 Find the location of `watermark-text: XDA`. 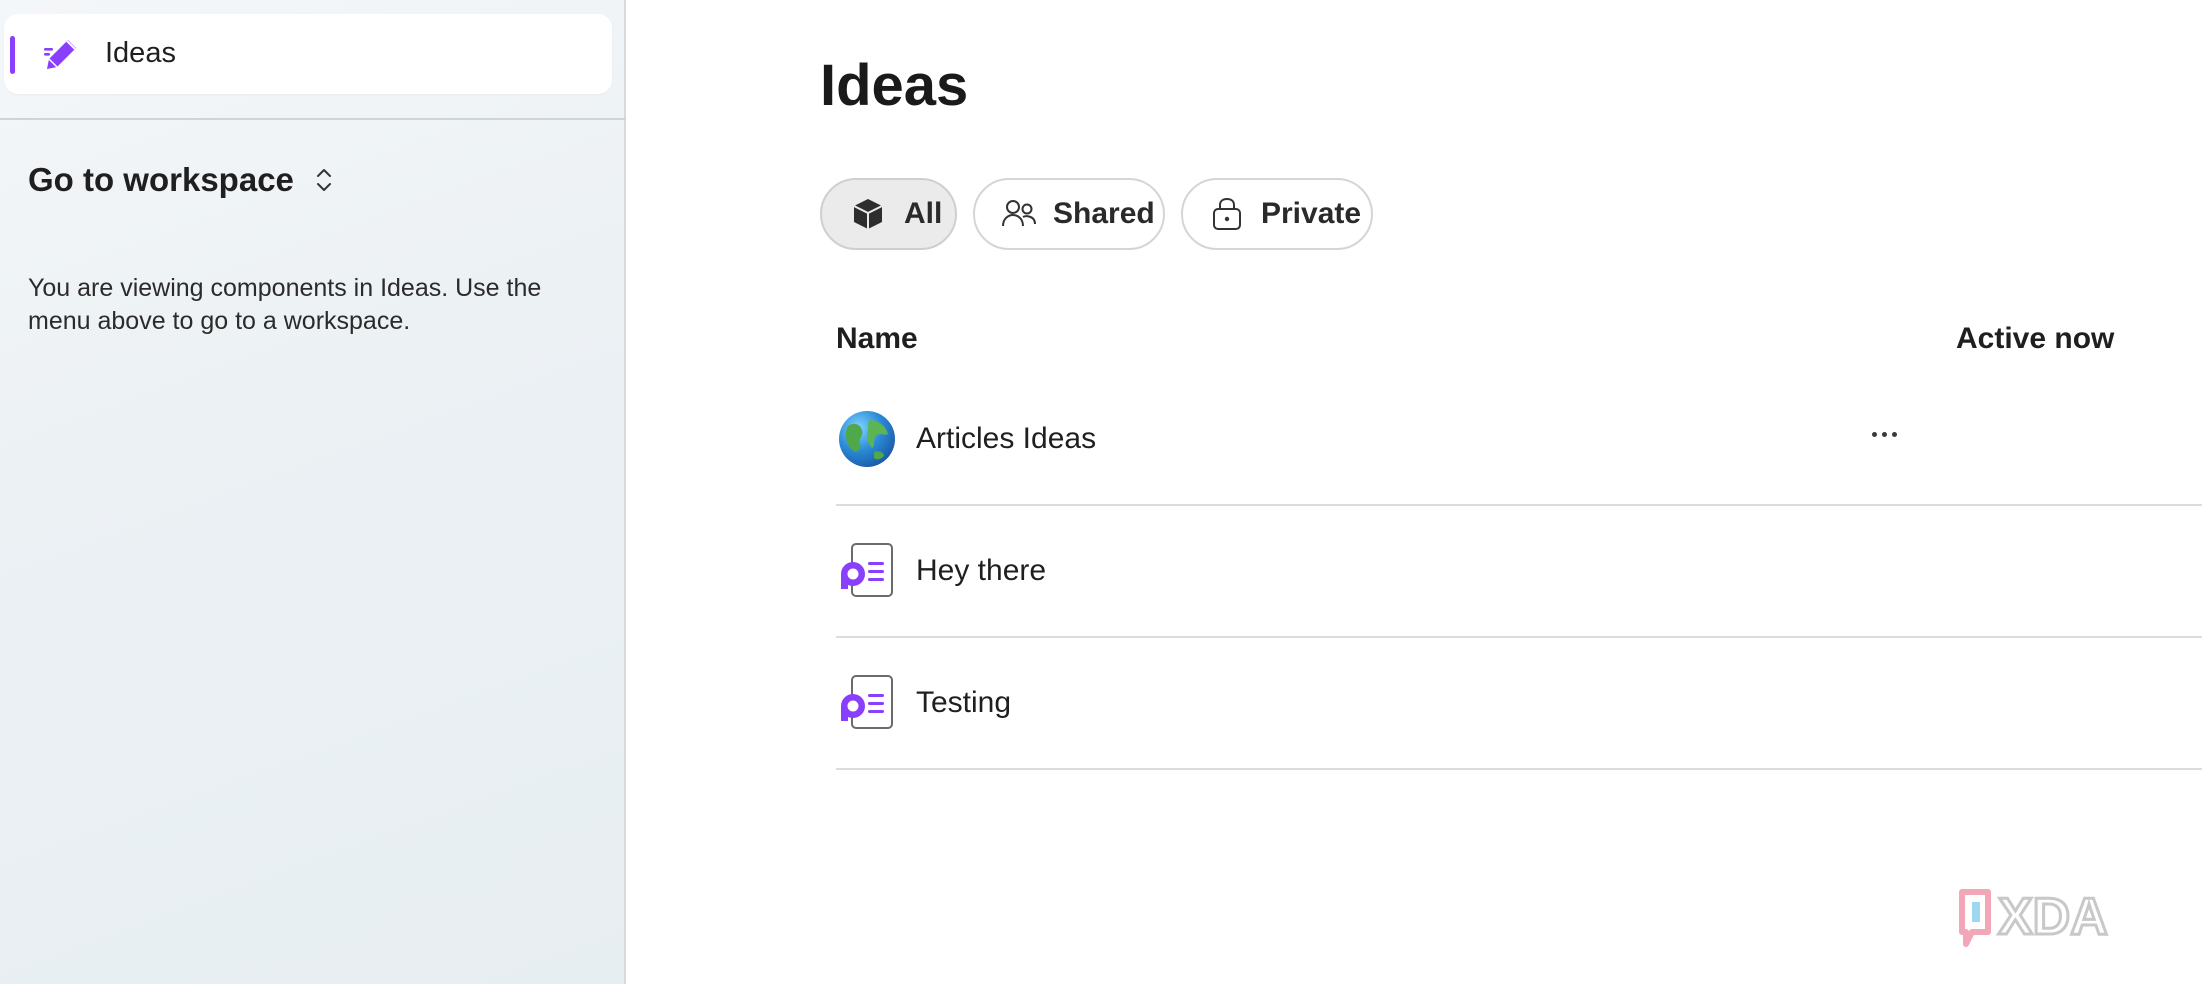

watermark-text: XDA is located at coordinates (2053, 917).